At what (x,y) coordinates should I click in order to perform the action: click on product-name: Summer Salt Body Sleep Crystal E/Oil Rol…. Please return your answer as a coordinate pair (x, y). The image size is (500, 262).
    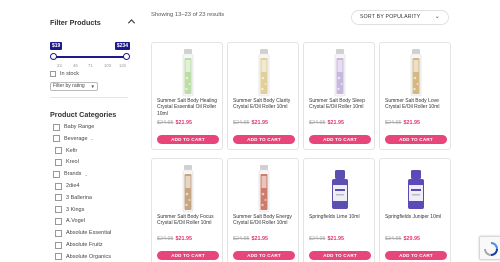
    Looking at the image, I should click on (341, 104).